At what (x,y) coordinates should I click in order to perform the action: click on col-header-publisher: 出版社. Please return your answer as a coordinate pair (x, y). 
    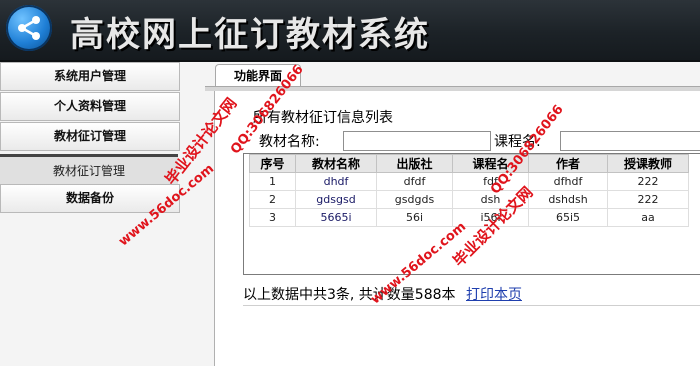
    Looking at the image, I should click on (414, 163).